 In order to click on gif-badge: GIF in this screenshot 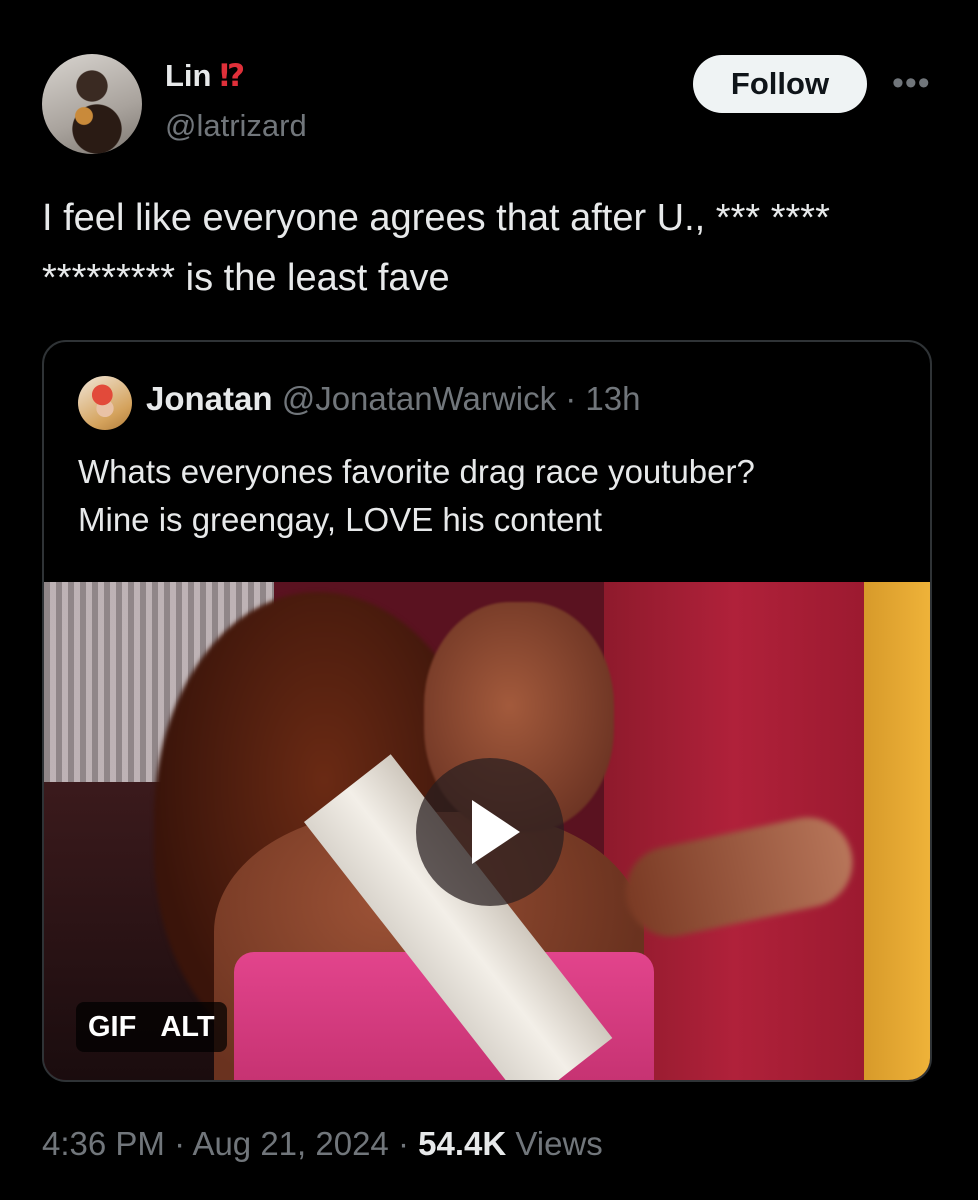, I will do `click(112, 1027)`.